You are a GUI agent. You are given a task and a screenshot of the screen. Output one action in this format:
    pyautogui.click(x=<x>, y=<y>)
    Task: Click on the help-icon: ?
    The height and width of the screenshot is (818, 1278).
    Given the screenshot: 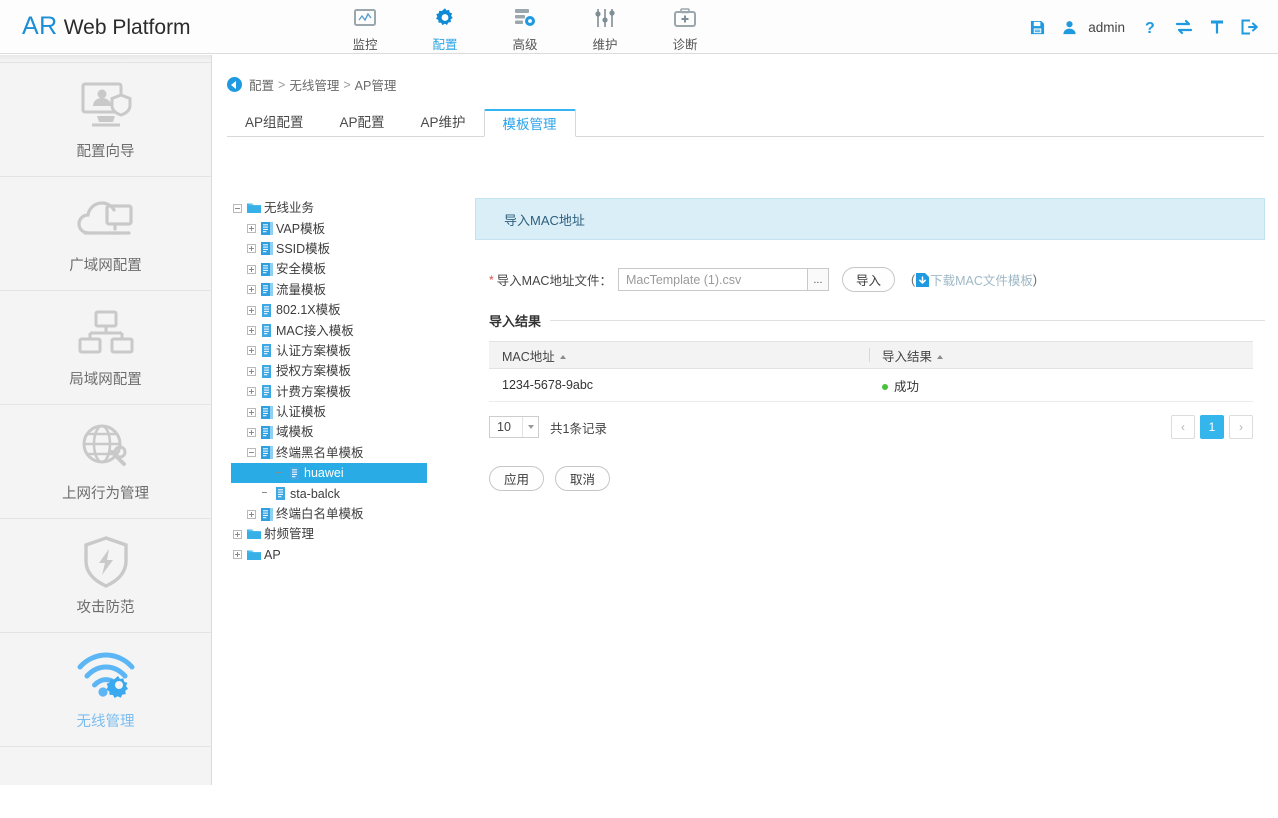 What is the action you would take?
    pyautogui.click(x=1150, y=27)
    